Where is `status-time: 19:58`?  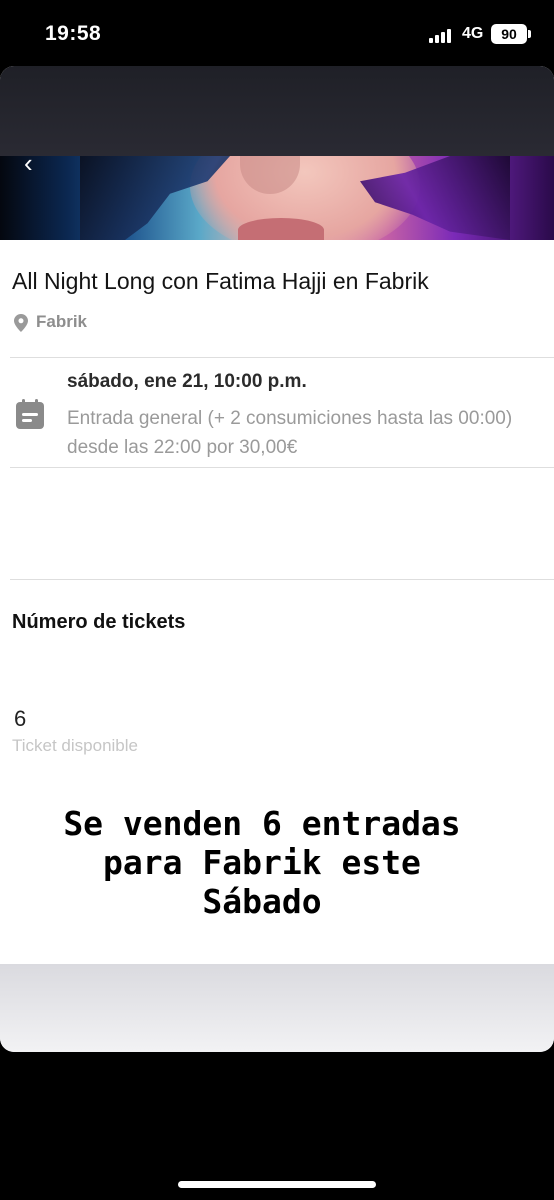
status-time: 19:58 is located at coordinates (73, 33).